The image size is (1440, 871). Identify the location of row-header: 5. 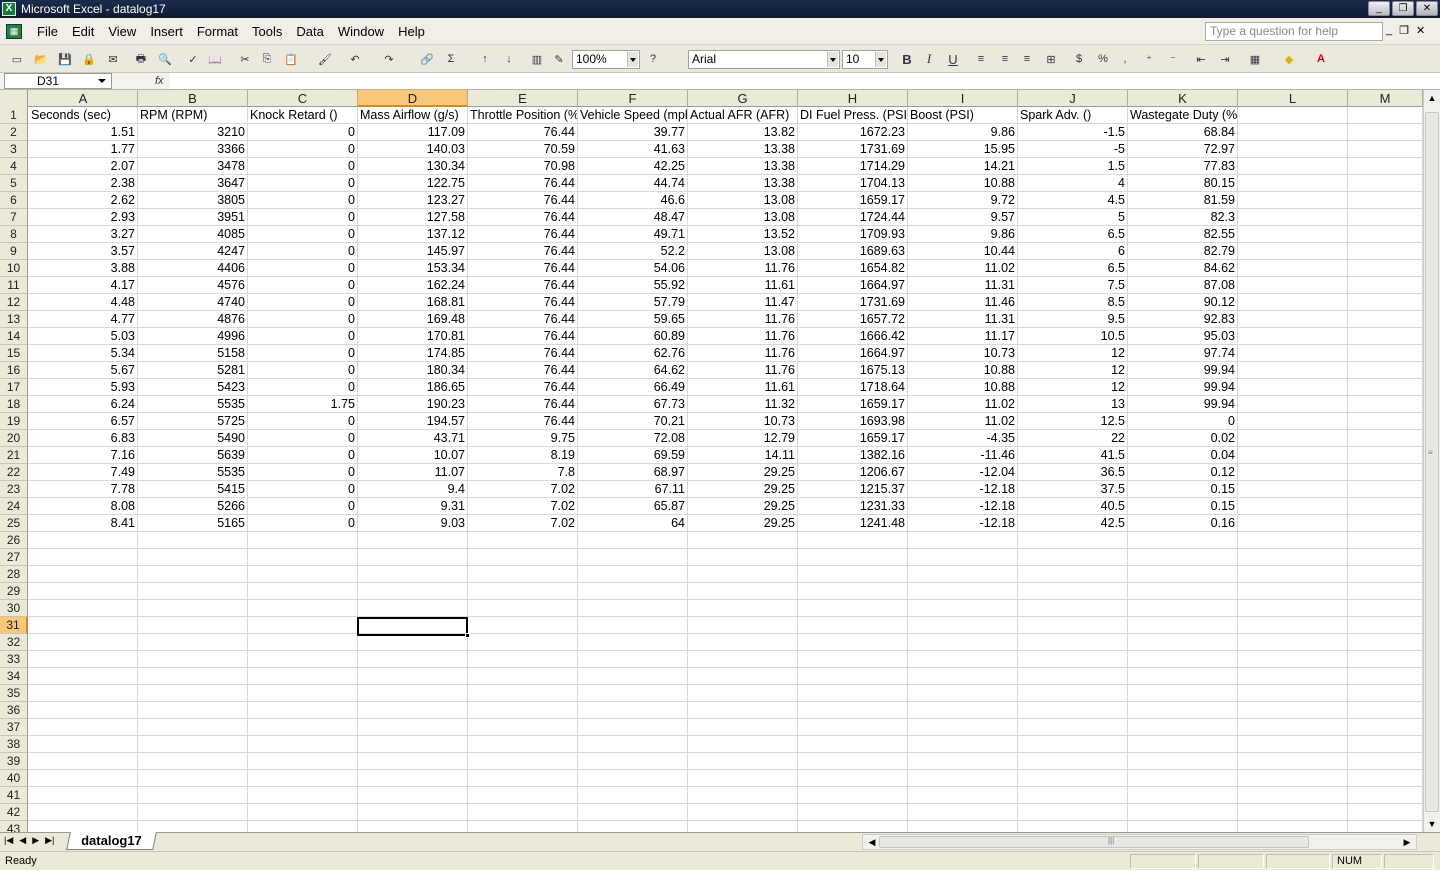
(14, 183).